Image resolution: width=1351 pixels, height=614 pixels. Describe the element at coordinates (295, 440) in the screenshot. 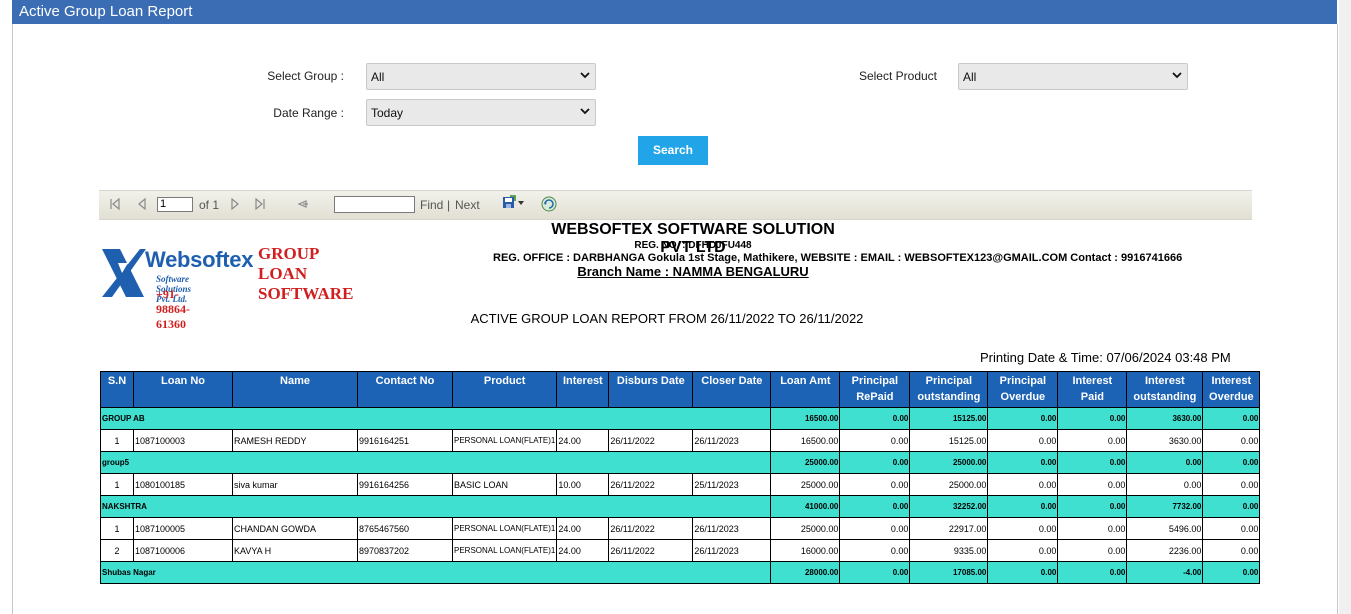

I see `table-cell: RAMESH REDDY` at that location.